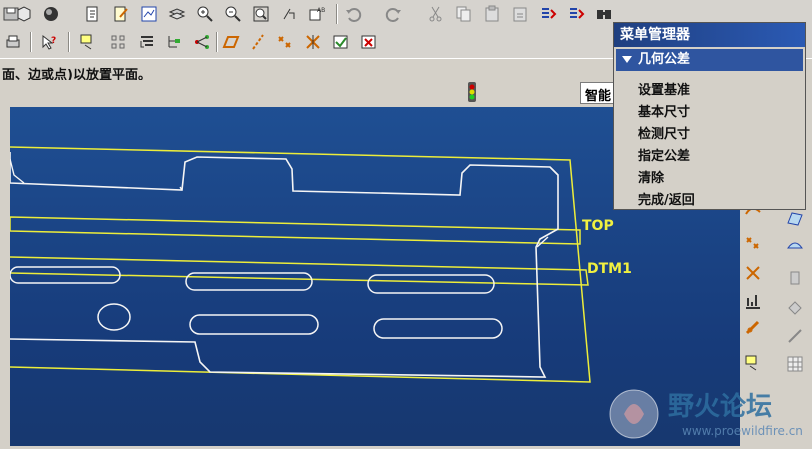 The image size is (812, 449). Describe the element at coordinates (289, 14) in the screenshot. I see `datum-point-icon` at that location.